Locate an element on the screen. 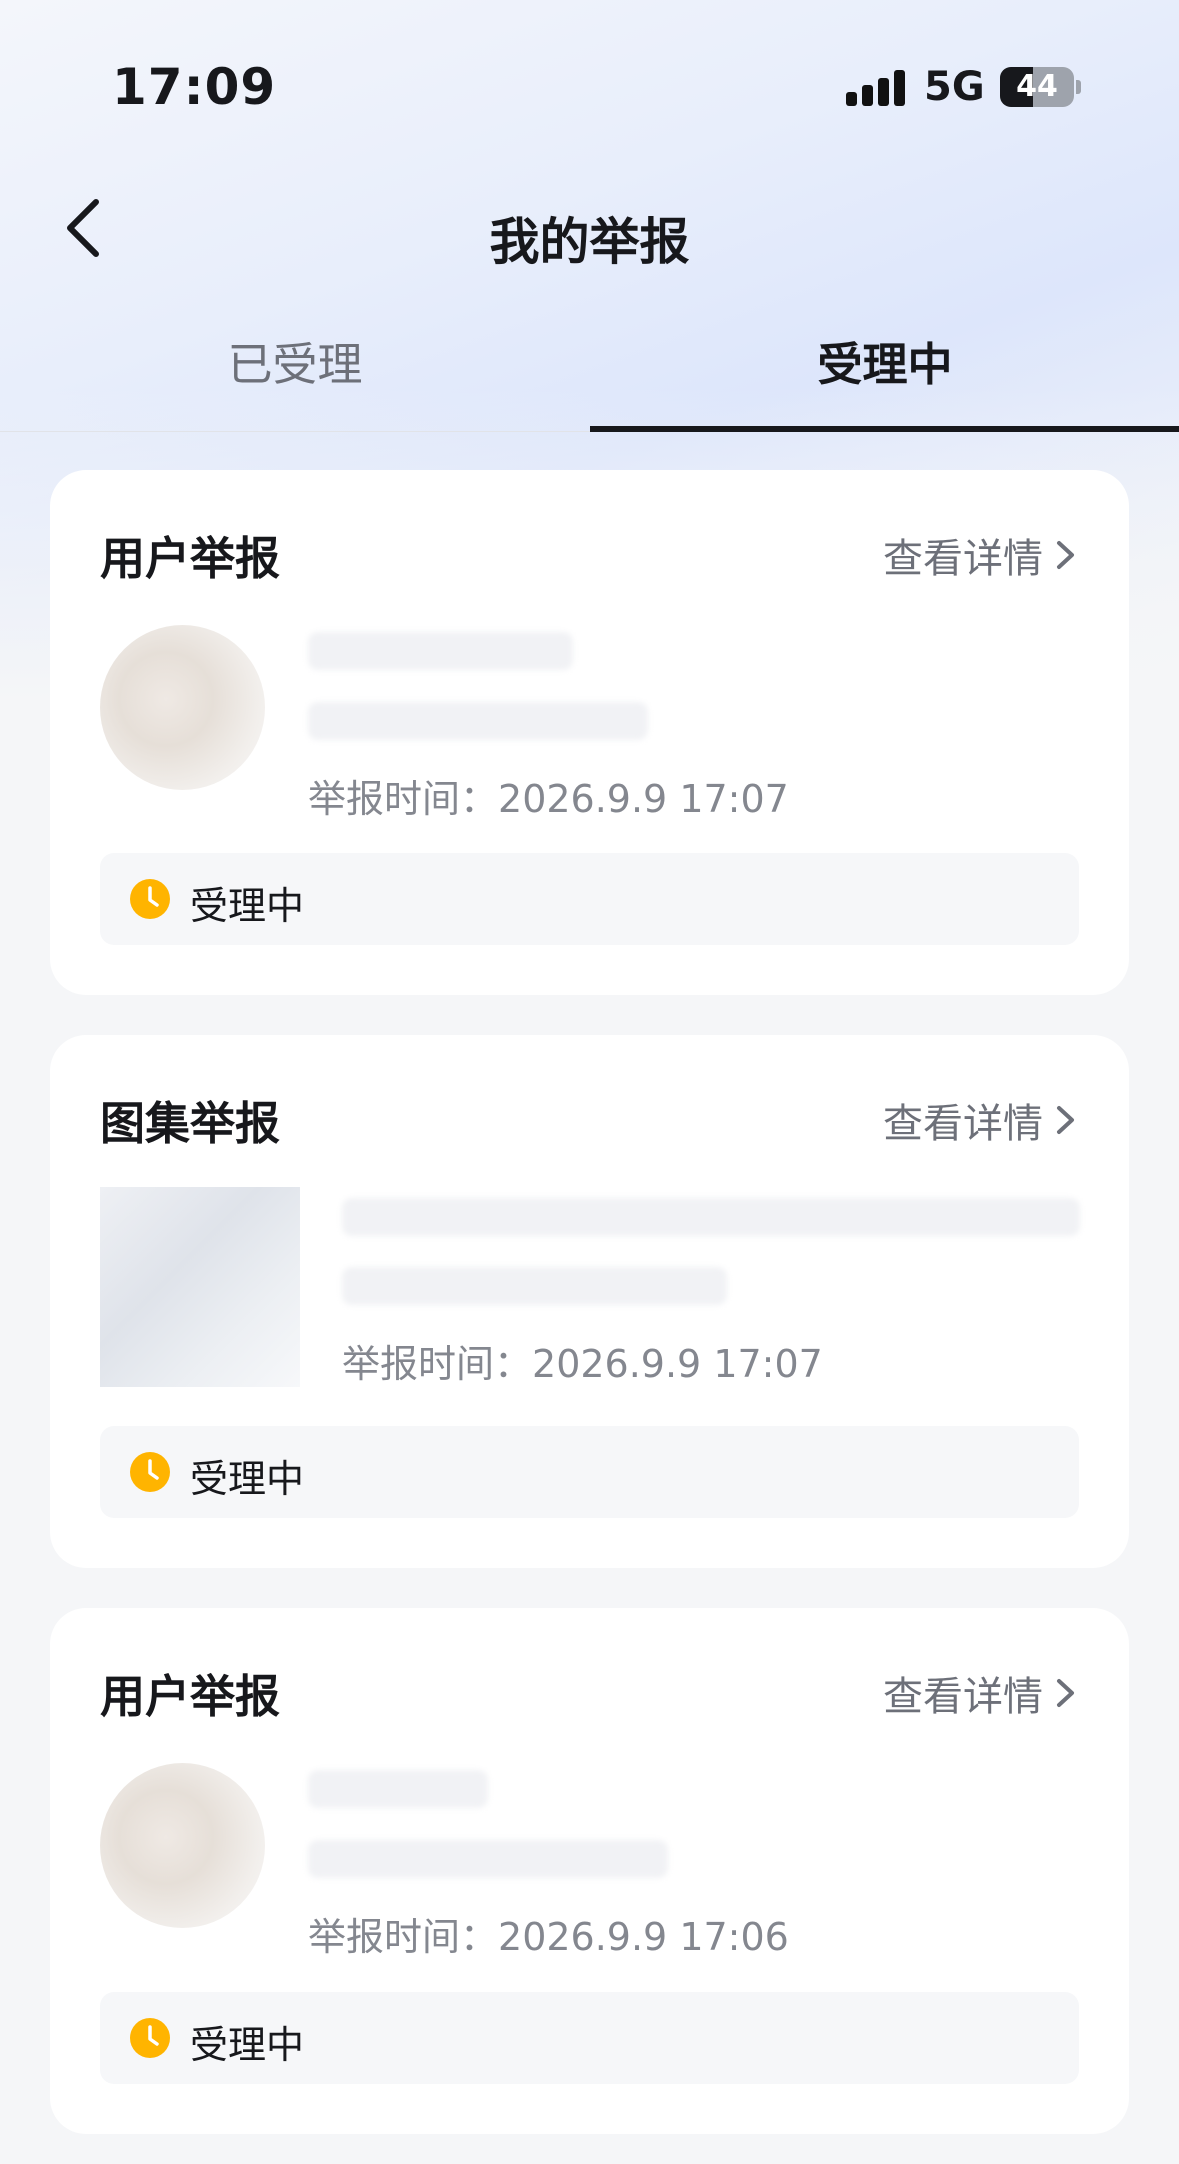  report-type: 图集举报 is located at coordinates (190, 1123).